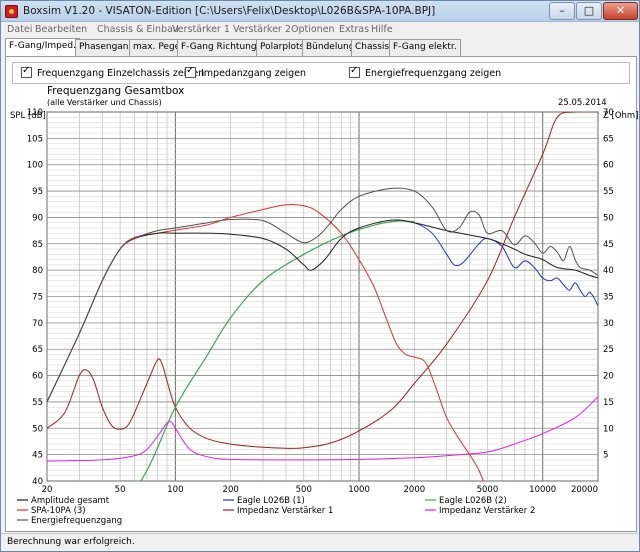 The image size is (640, 552). I want to click on y-tick-label: 100, so click(35, 166).